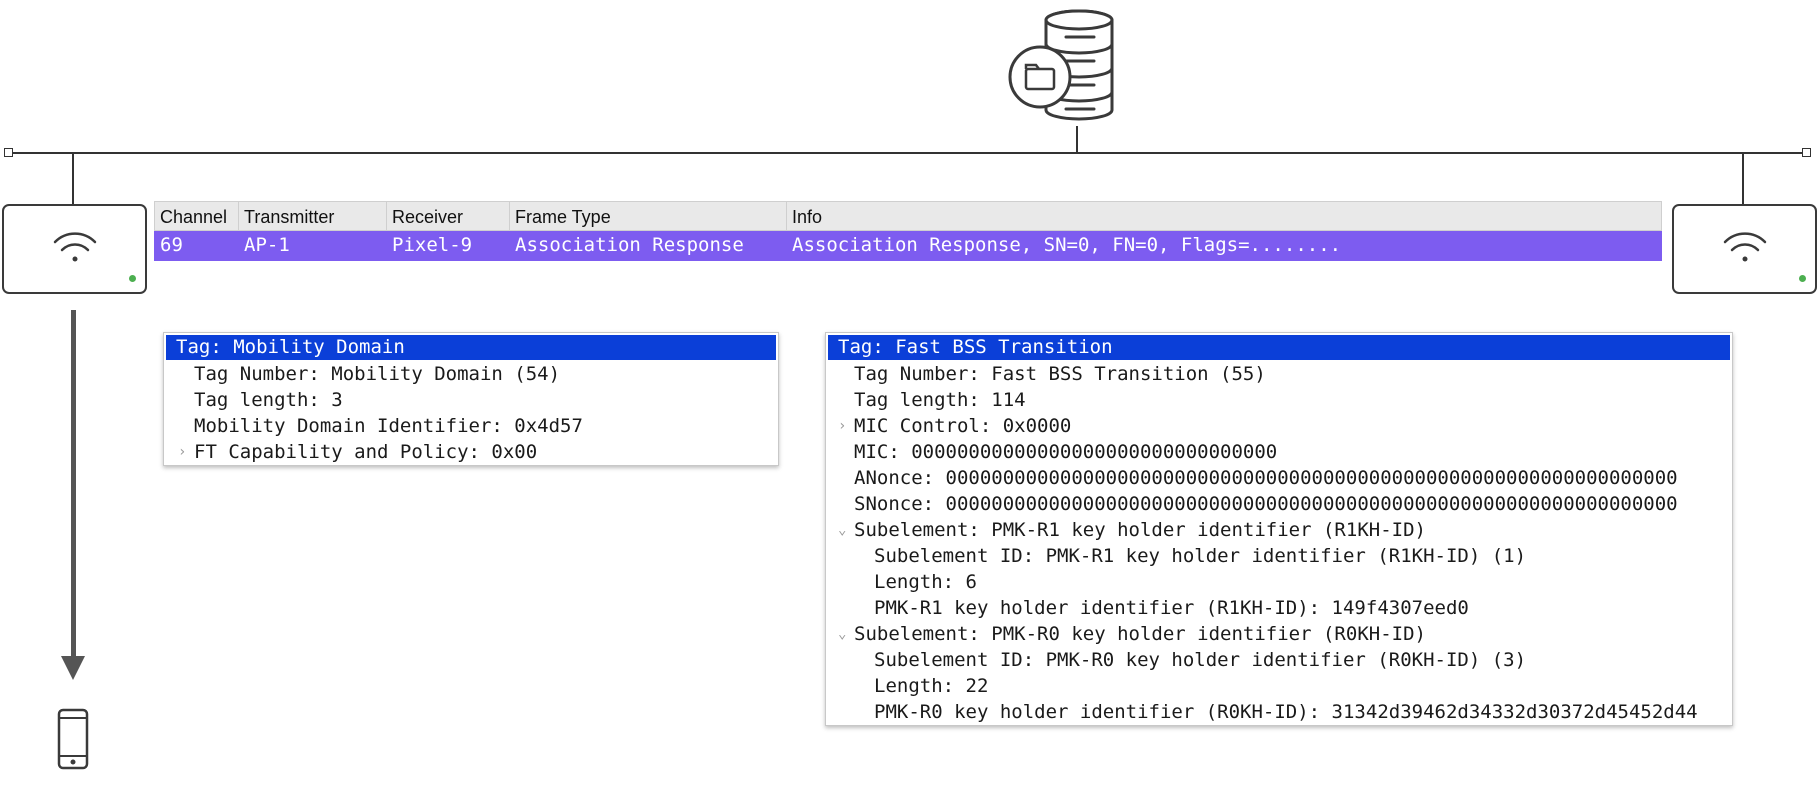 This screenshot has width=1819, height=788. I want to click on tree-line-label: MIC Control: 0x0000, so click(963, 426).